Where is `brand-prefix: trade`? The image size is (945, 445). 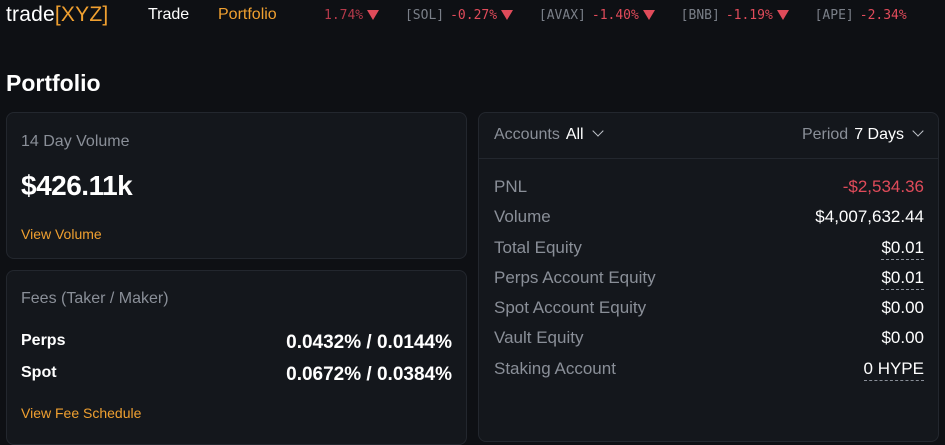 brand-prefix: trade is located at coordinates (30, 14).